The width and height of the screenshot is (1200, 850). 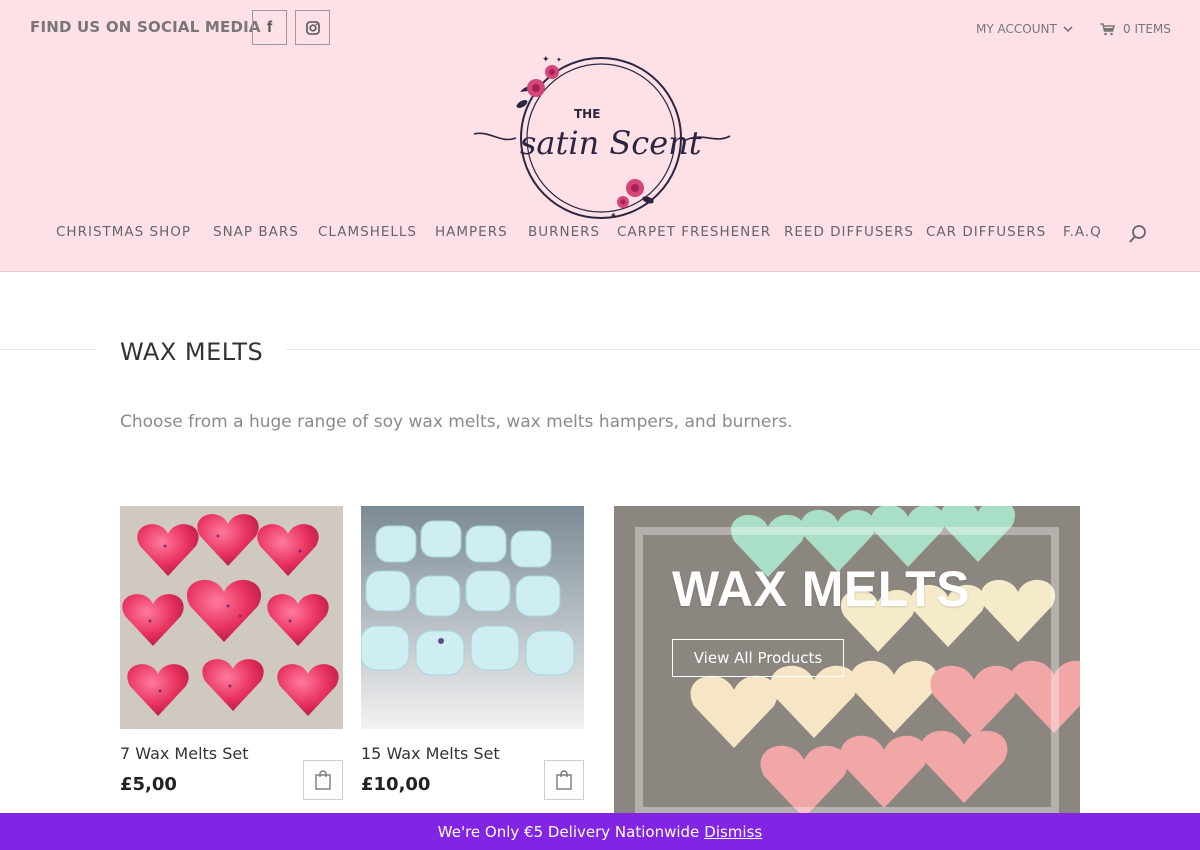 I want to click on instagram-icon, so click(x=312, y=27).